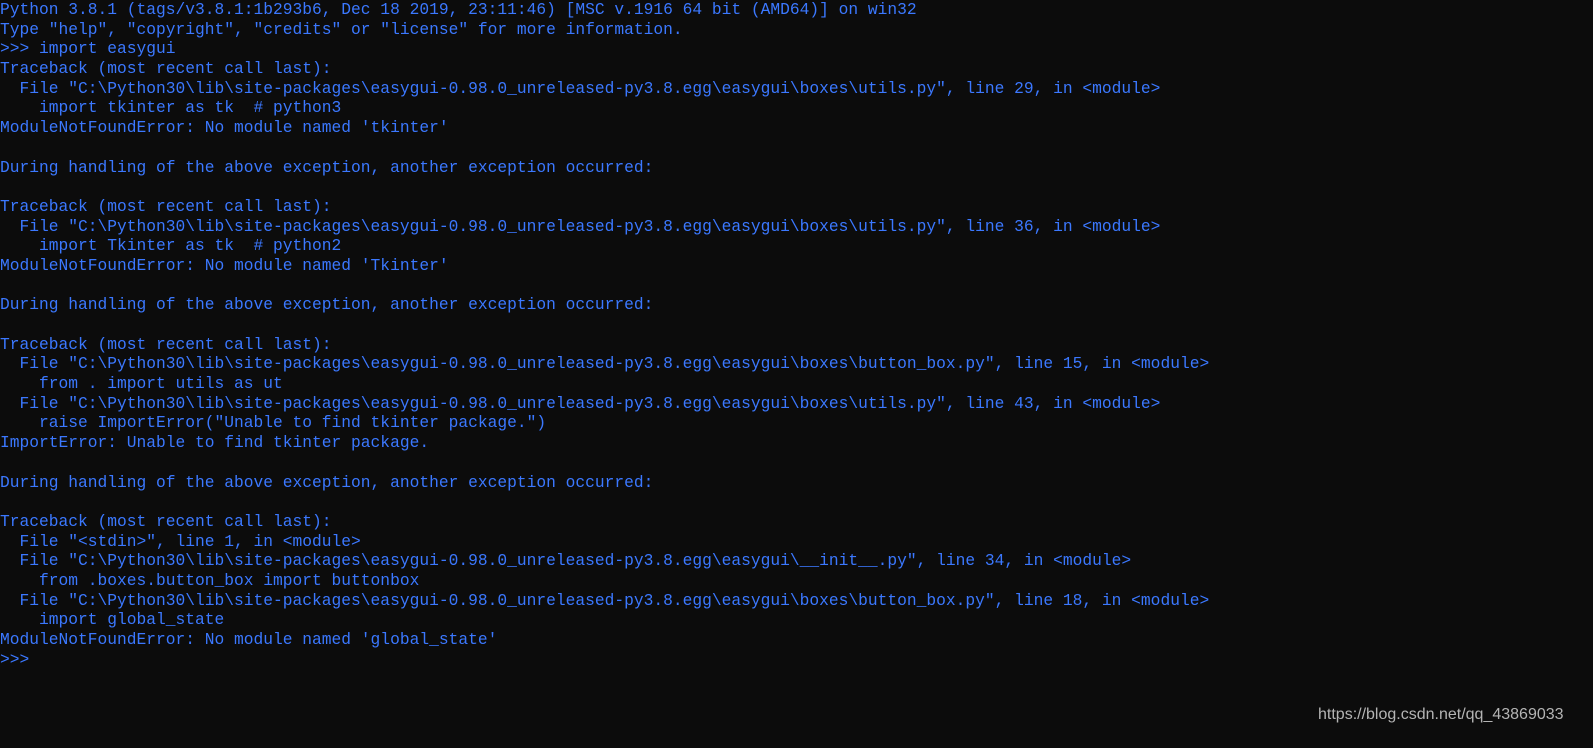  Describe the element at coordinates (1441, 714) in the screenshot. I see `watermark: https://blog.csdn.net/qq_43869033` at that location.